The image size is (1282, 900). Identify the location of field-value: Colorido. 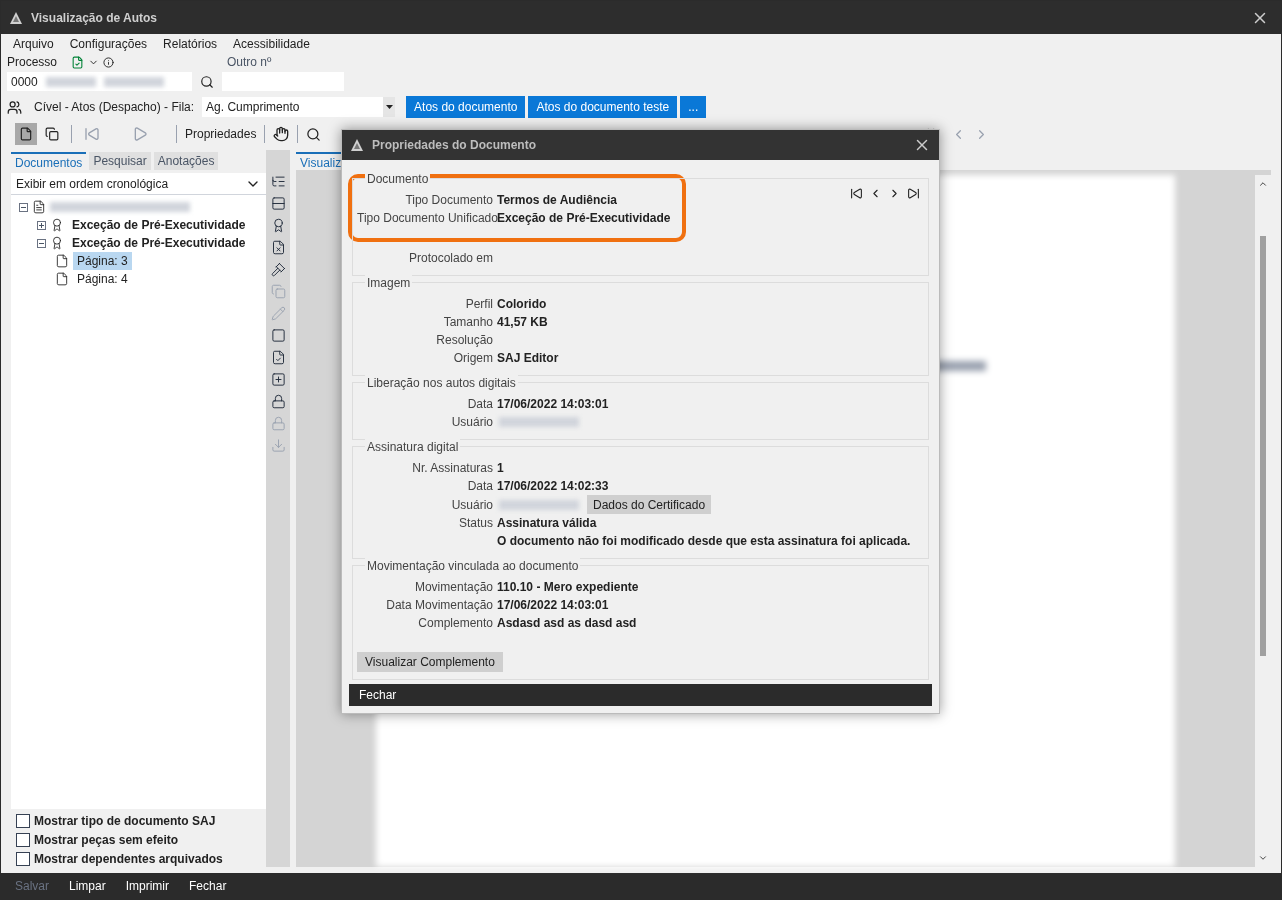
(522, 304).